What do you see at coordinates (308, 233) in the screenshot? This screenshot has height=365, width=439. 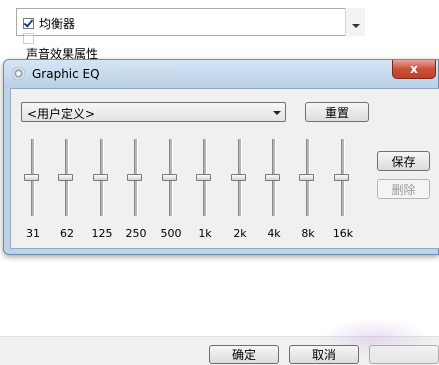 I see `band-label: 8k` at bounding box center [308, 233].